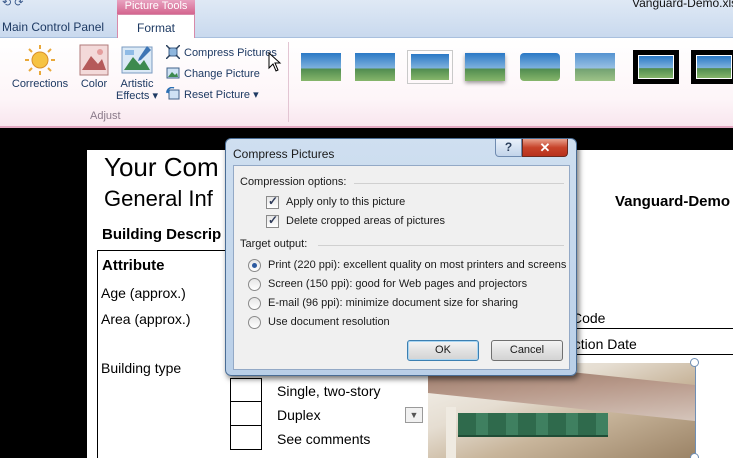 The width and height of the screenshot is (733, 458). Describe the element at coordinates (451, 432) in the screenshot. I see `photo-porch-column` at that location.